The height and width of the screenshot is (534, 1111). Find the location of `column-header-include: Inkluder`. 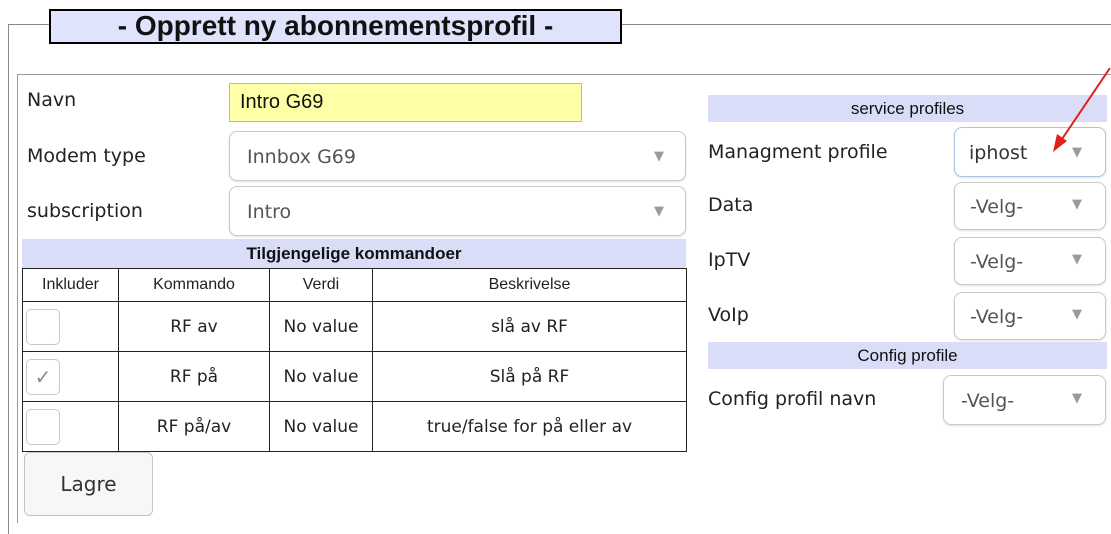

column-header-include: Inkluder is located at coordinates (70, 285).